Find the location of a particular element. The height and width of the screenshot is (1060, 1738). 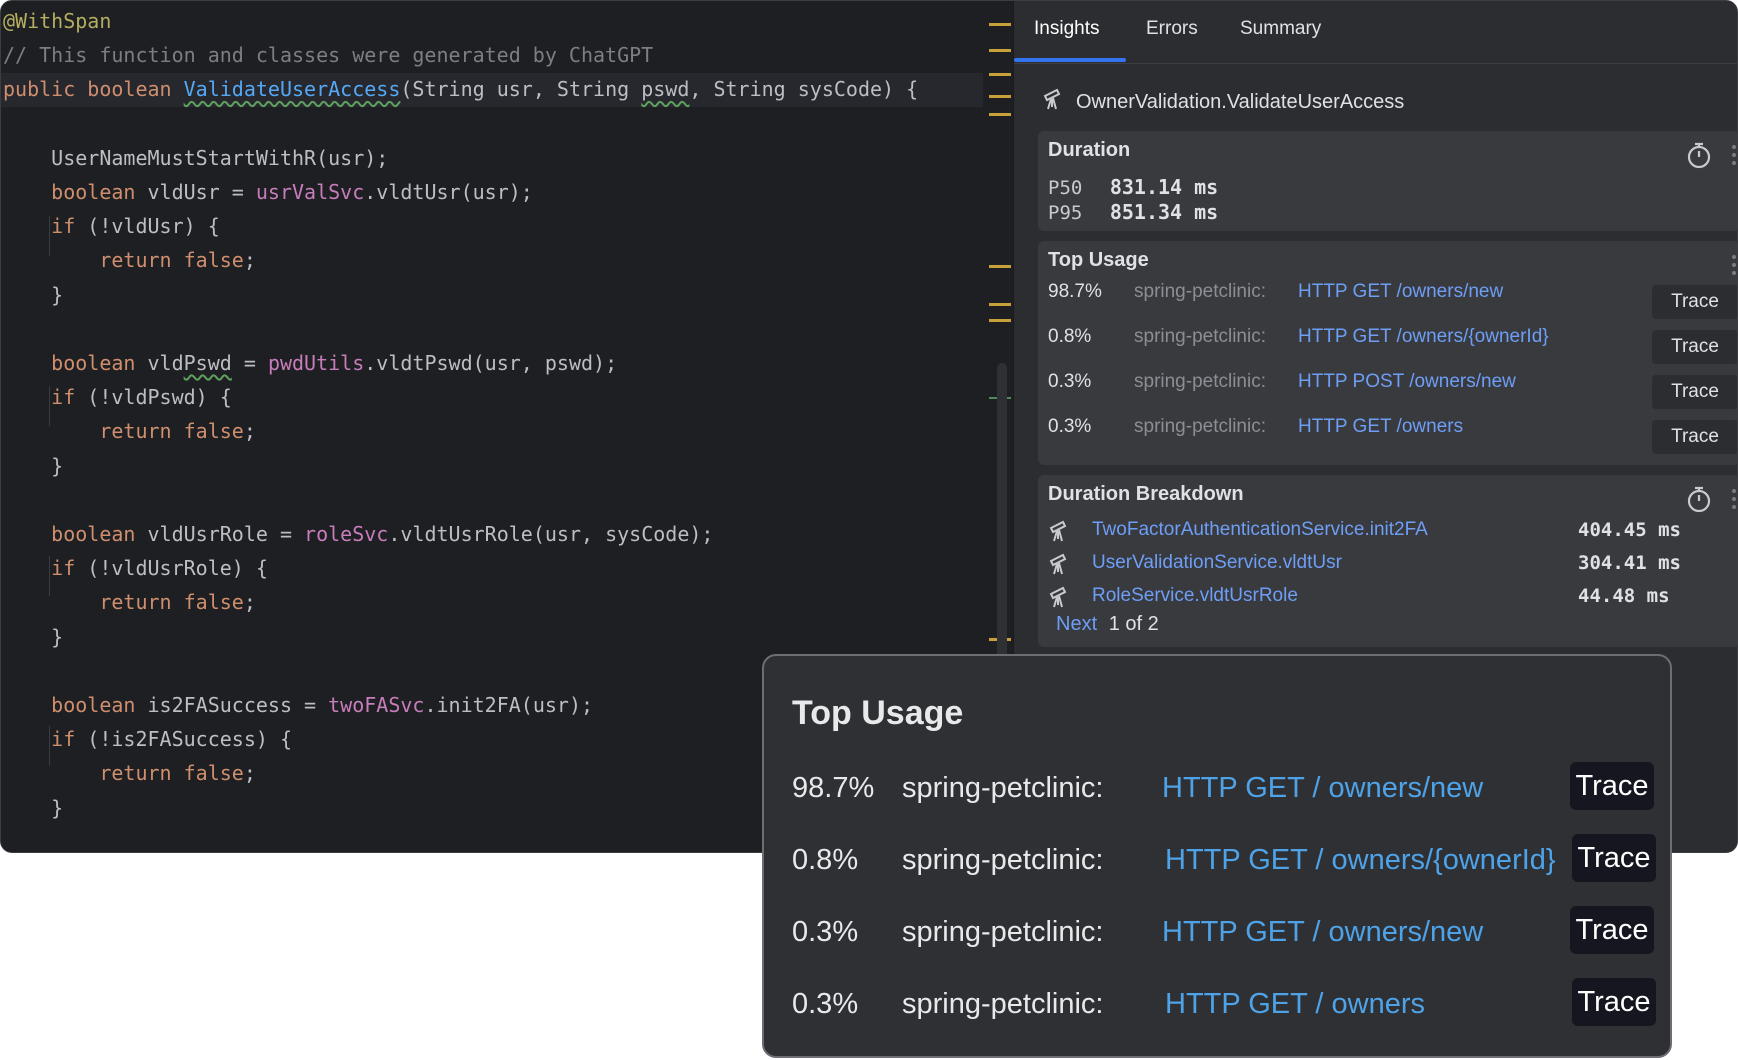

tab-summary: Summary is located at coordinates (1280, 29).